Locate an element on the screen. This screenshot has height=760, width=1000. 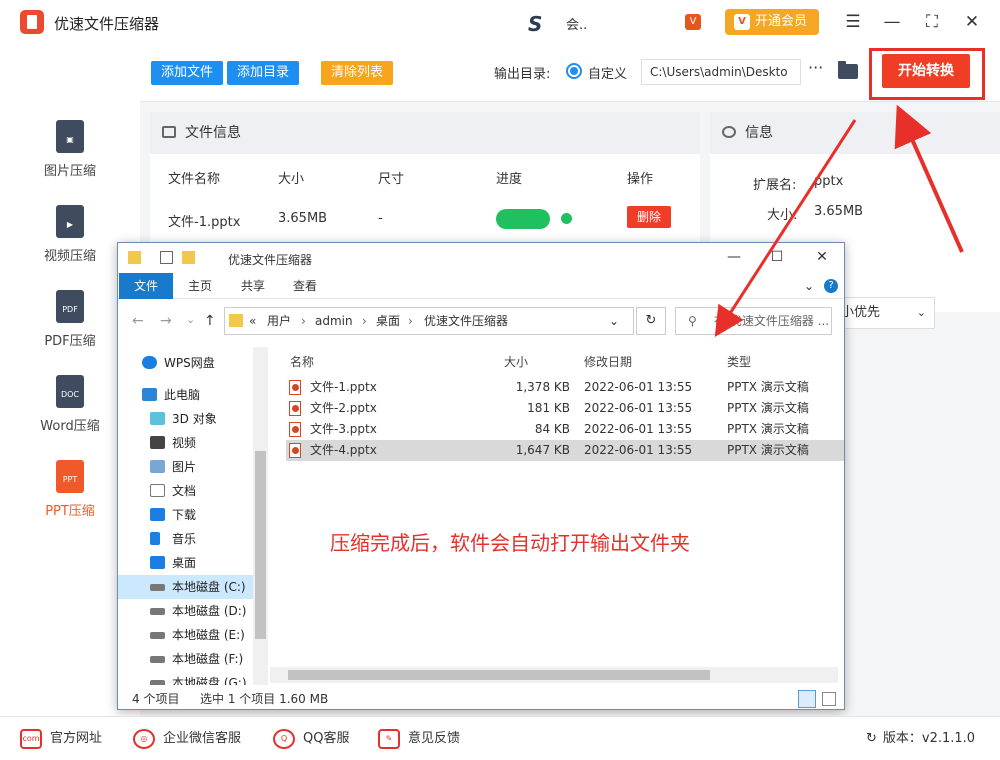
address-bar: « 用户 › admin › 桌面 › 优速文件压缩器 ⌄ is located at coordinates (429, 321).